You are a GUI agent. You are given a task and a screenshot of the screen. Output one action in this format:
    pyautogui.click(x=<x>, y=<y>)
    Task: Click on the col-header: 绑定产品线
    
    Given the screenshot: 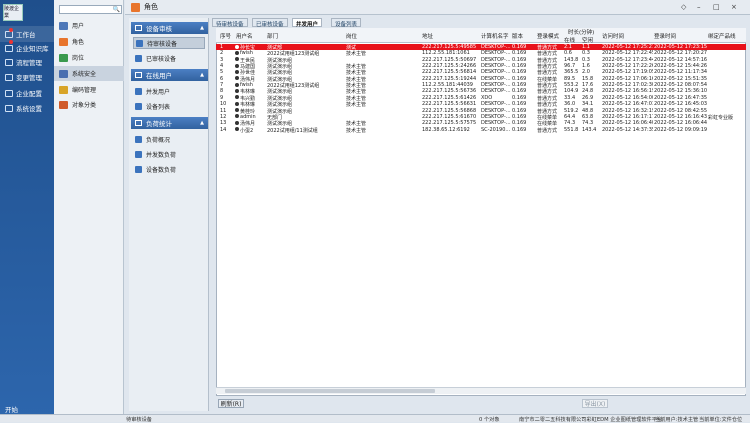 What is the action you would take?
    pyautogui.click(x=722, y=36)
    